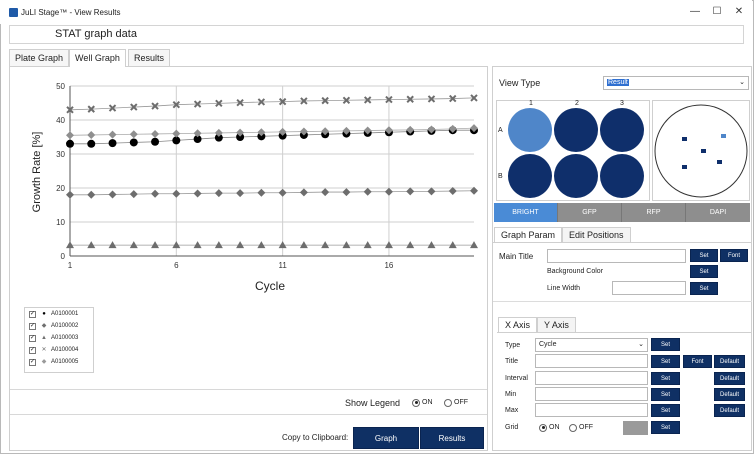 This screenshot has width=754, height=454. Describe the element at coordinates (654, 212) in the screenshot. I see `channel-rfp-button: RFP` at that location.